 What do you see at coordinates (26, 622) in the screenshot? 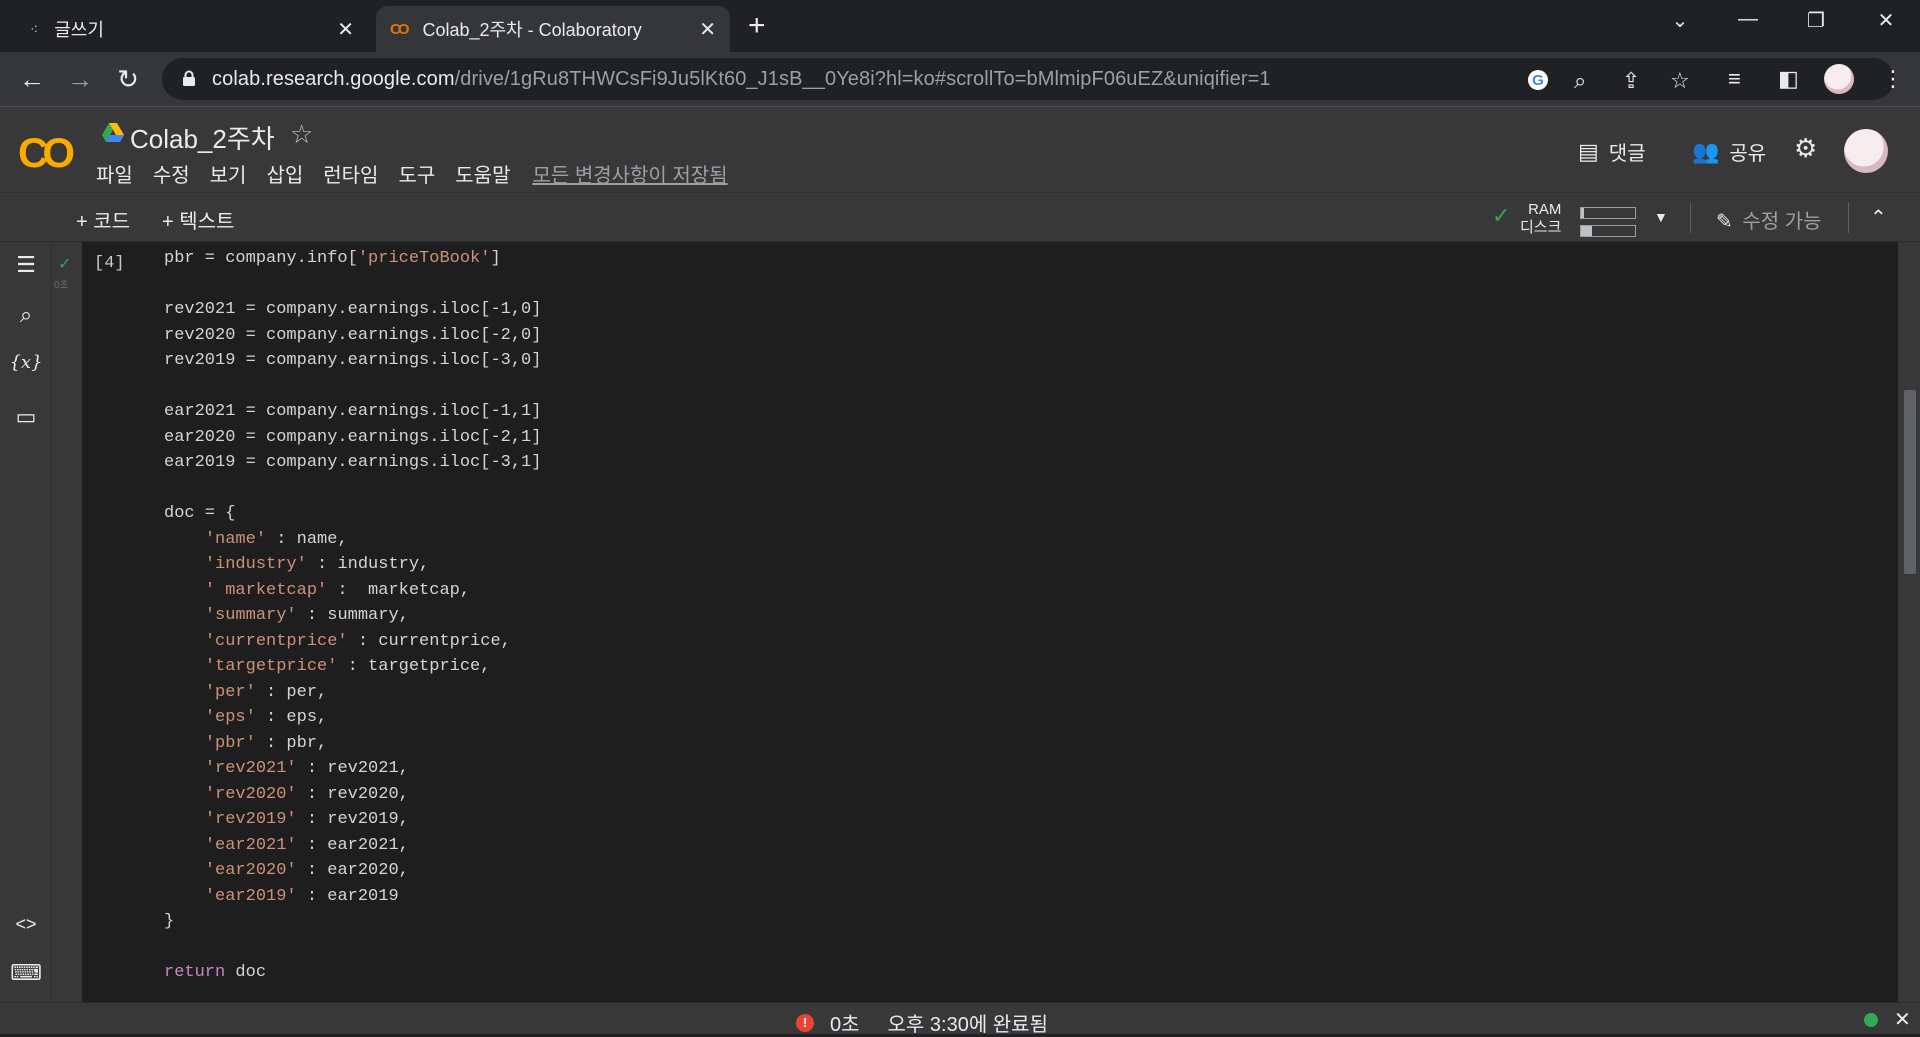
I see `left-sidebar: ☰ ⌕ {x} ▭ <> ⌨` at bounding box center [26, 622].